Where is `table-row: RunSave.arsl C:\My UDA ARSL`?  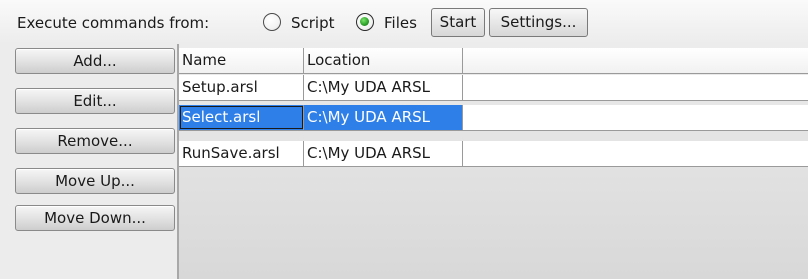
table-row: RunSave.arsl C:\My UDA ARSL is located at coordinates (493, 154).